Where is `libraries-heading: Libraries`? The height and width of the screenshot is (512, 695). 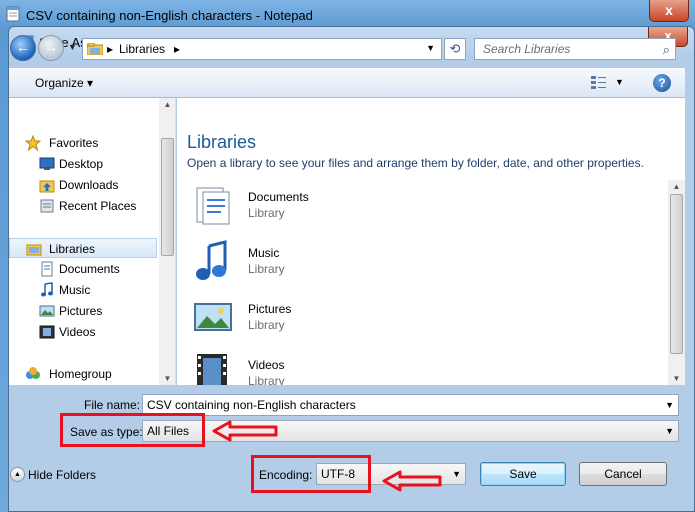
libraries-heading: Libraries is located at coordinates (222, 142).